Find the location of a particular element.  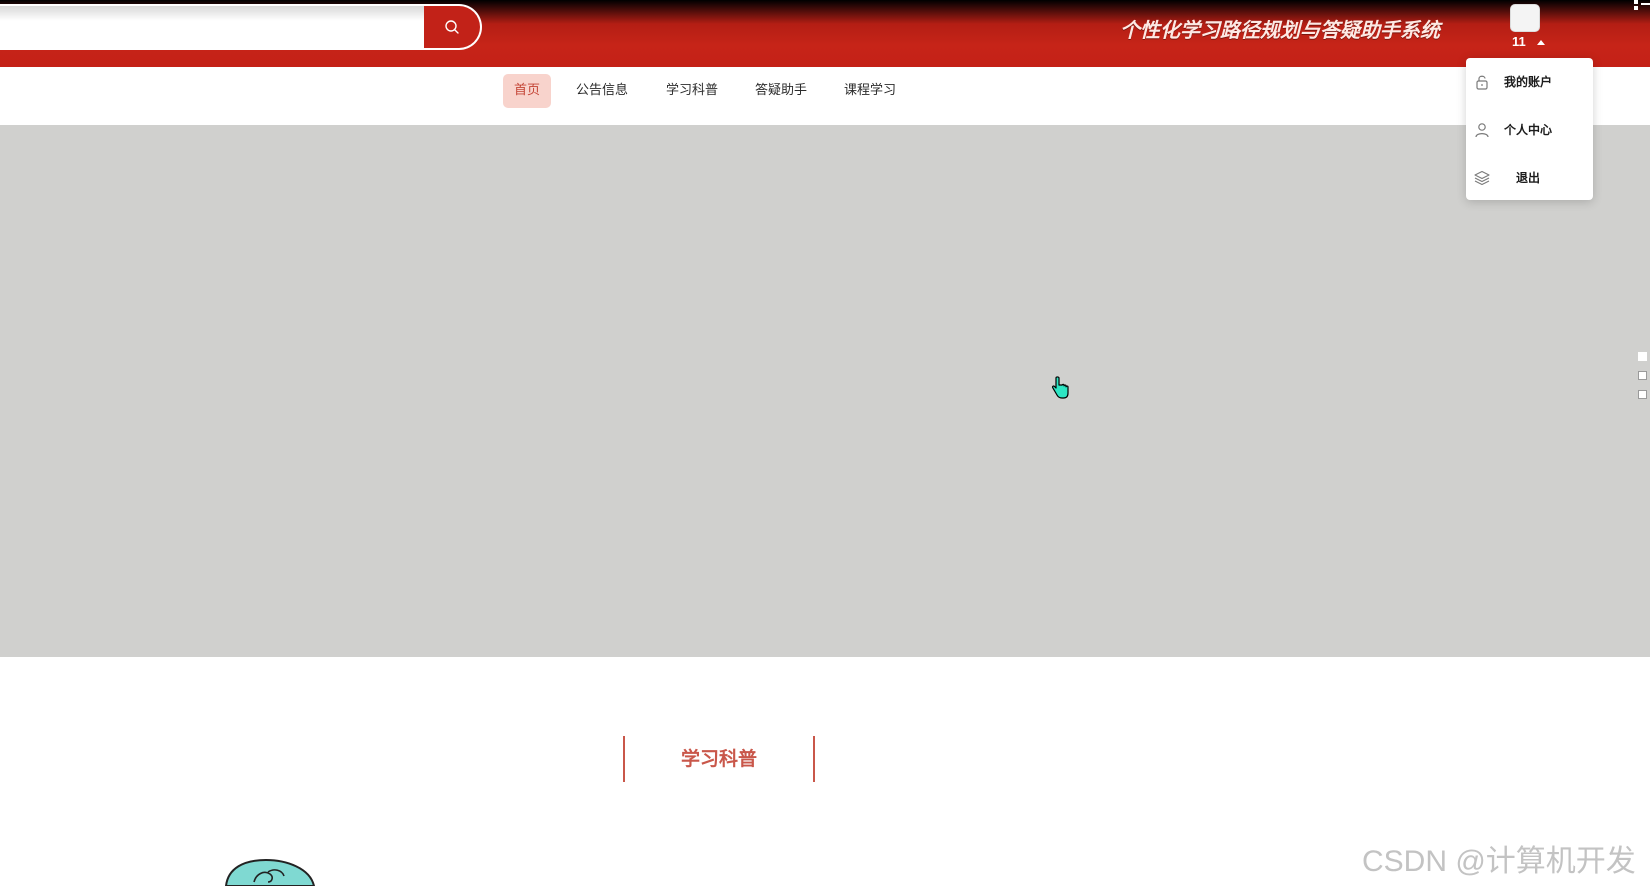

nav-item-qa-assistant: 答疑助手 is located at coordinates (781, 91).